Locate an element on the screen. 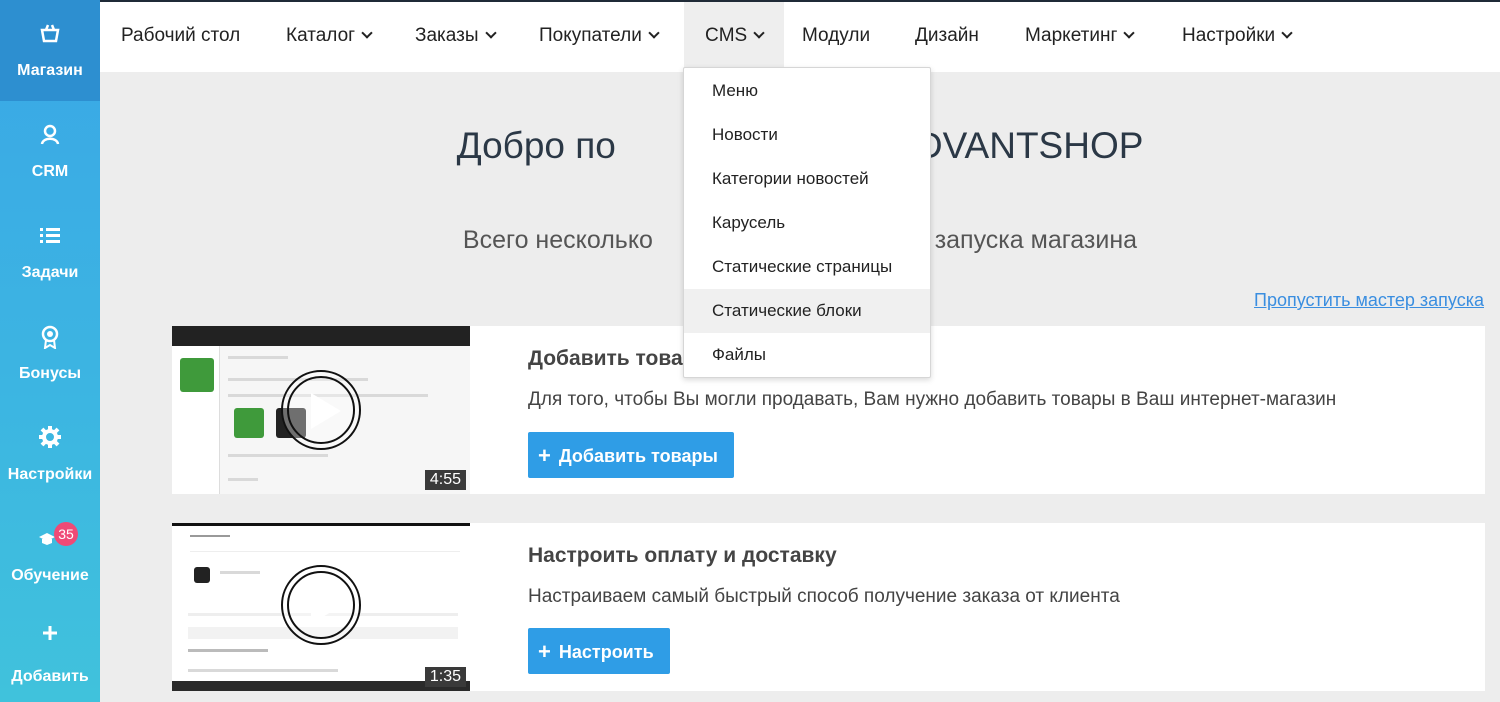 Image resolution: width=1500 pixels, height=702 pixels. nav-item-label: Дизайн is located at coordinates (947, 35).